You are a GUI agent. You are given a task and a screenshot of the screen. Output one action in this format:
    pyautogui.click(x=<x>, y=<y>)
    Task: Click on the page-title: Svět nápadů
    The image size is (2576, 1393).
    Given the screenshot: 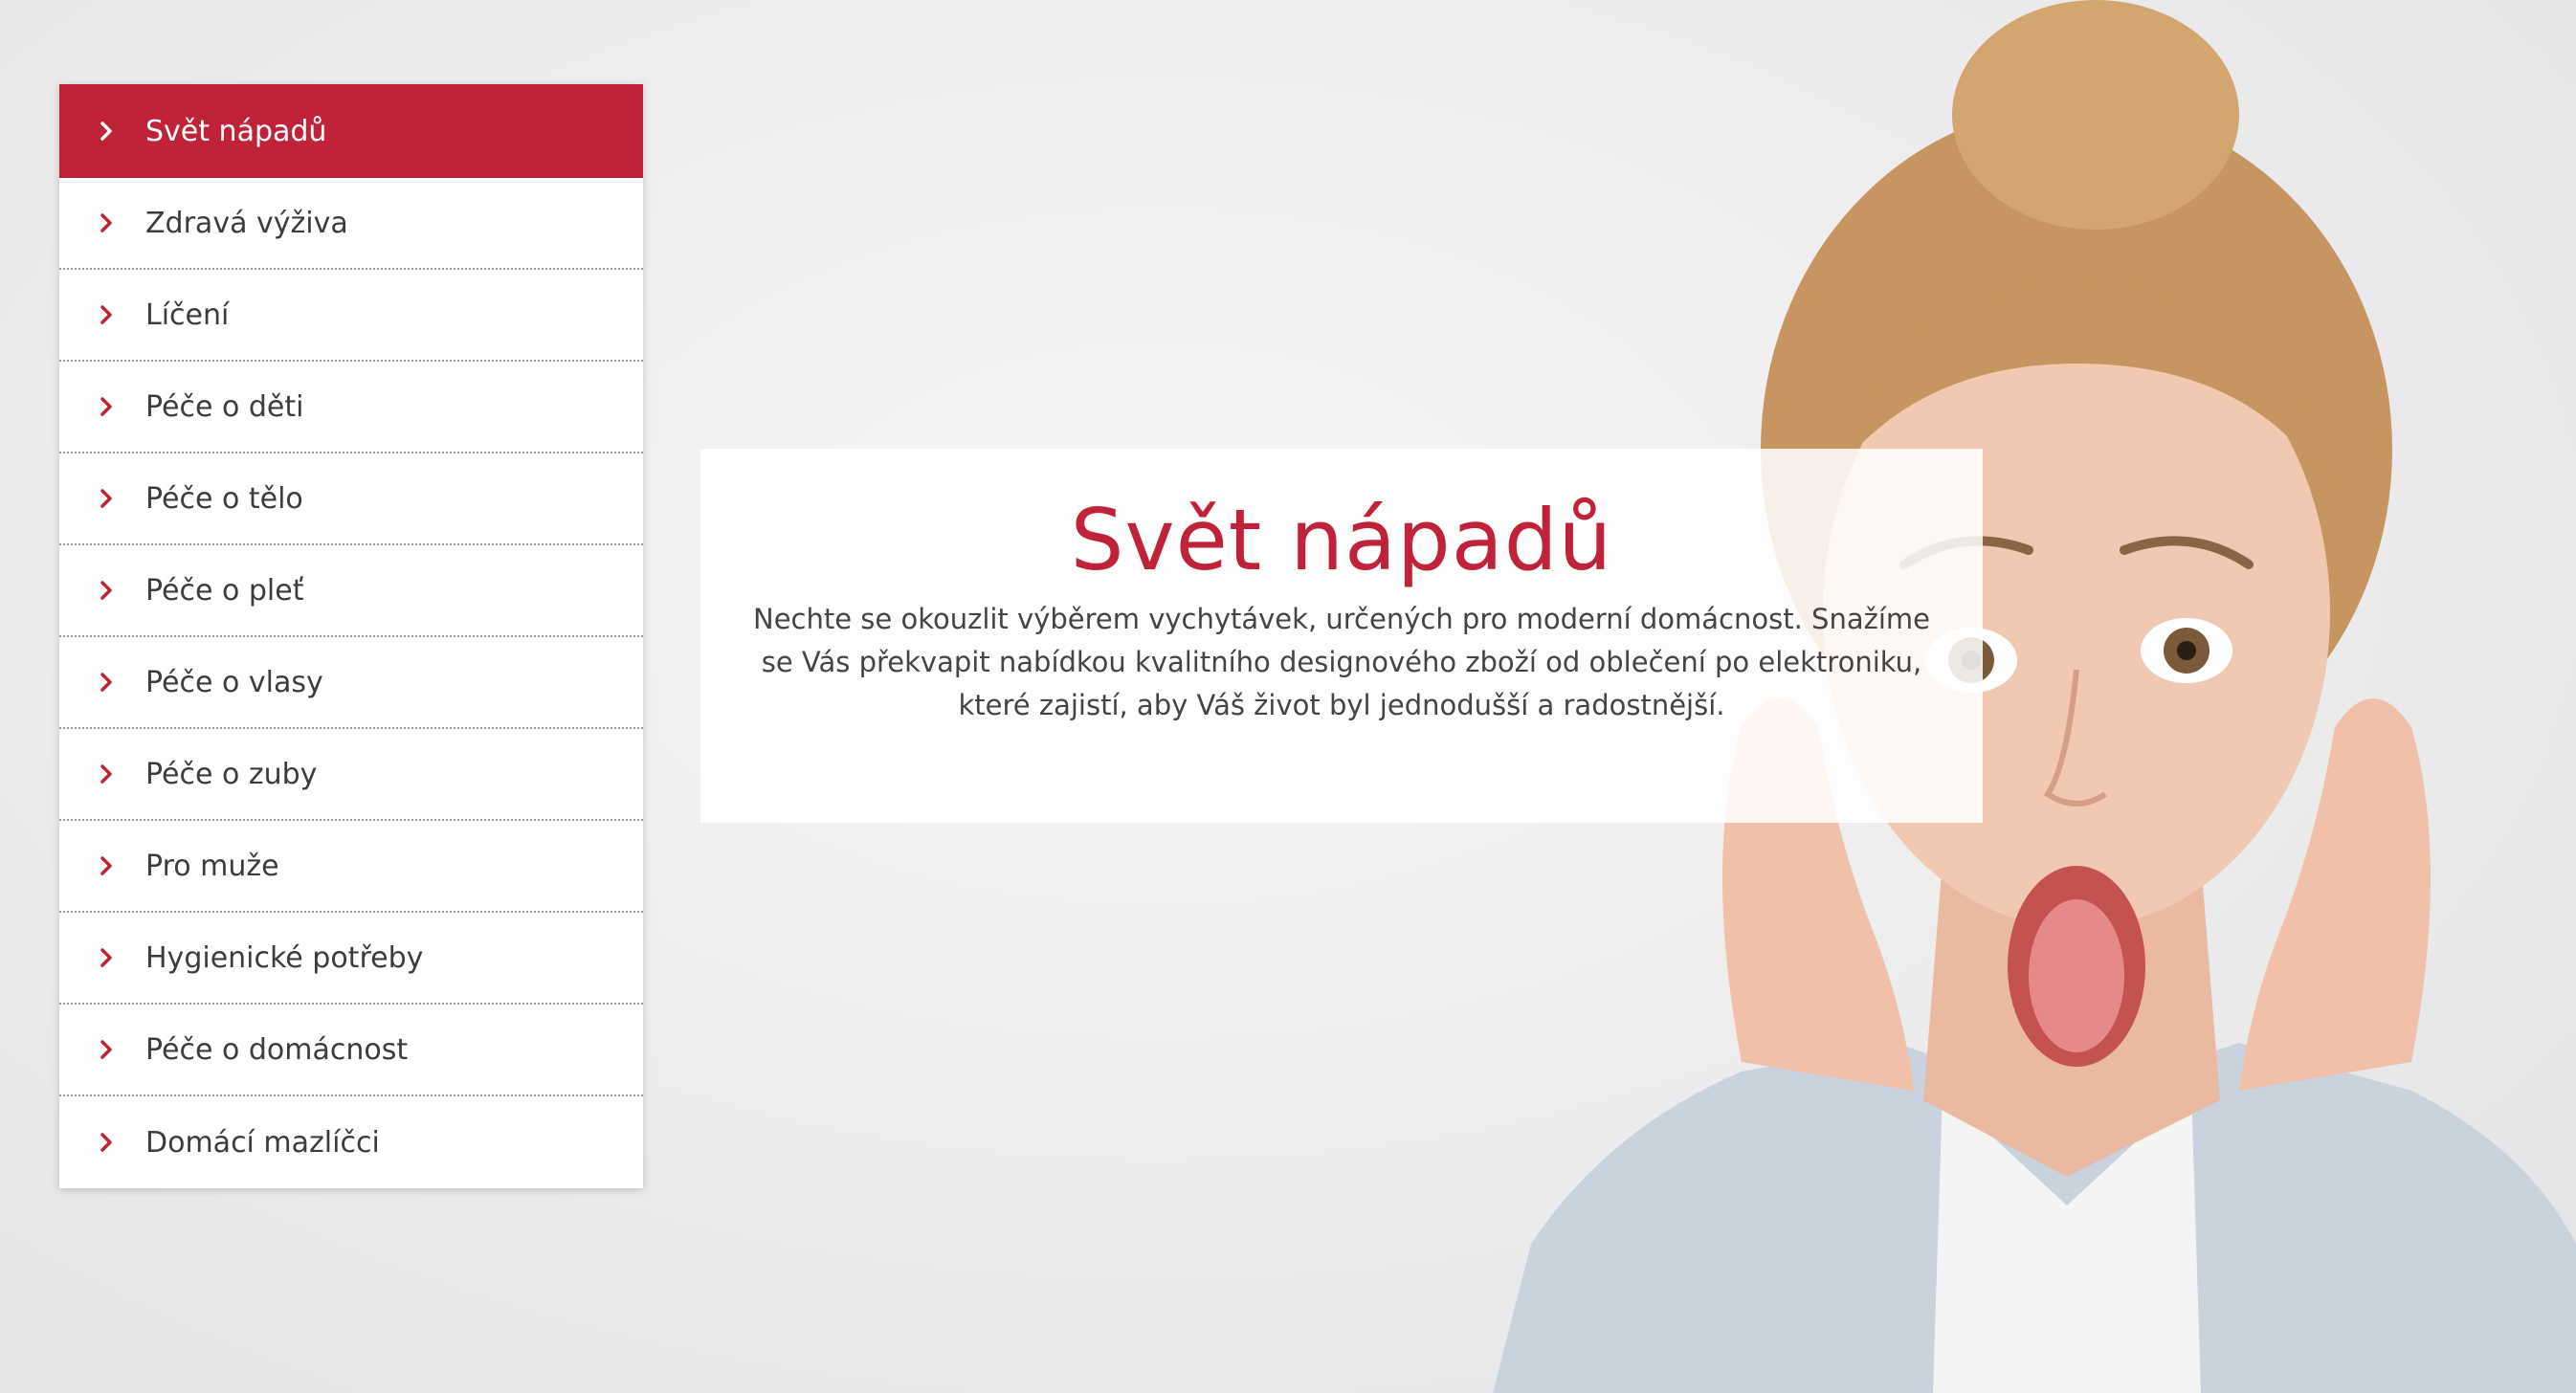 What is the action you would take?
    pyautogui.click(x=1341, y=540)
    